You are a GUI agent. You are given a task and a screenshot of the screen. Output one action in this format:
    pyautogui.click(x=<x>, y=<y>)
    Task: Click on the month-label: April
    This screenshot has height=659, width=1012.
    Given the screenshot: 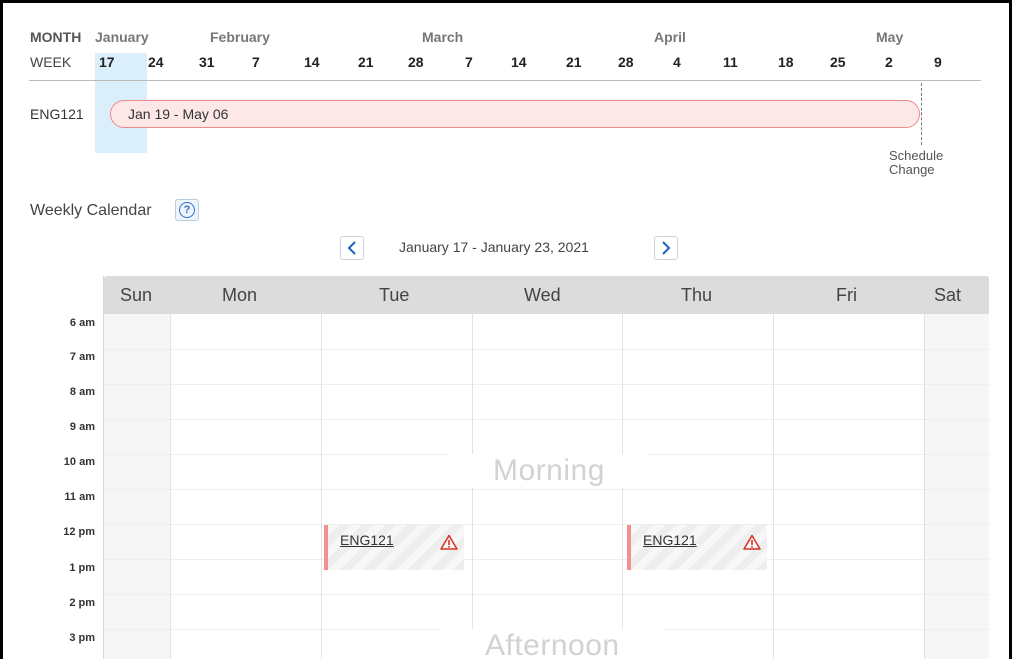 What is the action you would take?
    pyautogui.click(x=670, y=37)
    